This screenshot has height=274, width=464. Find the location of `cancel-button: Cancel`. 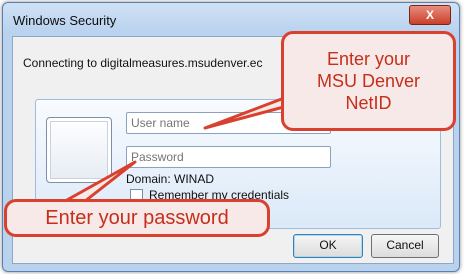

cancel-button: Cancel is located at coordinates (405, 246).